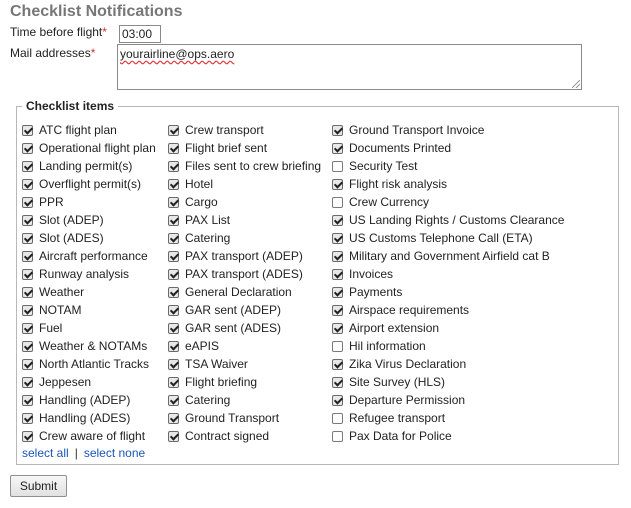  Describe the element at coordinates (244, 436) in the screenshot. I see `checklist-item: Contract signed` at that location.